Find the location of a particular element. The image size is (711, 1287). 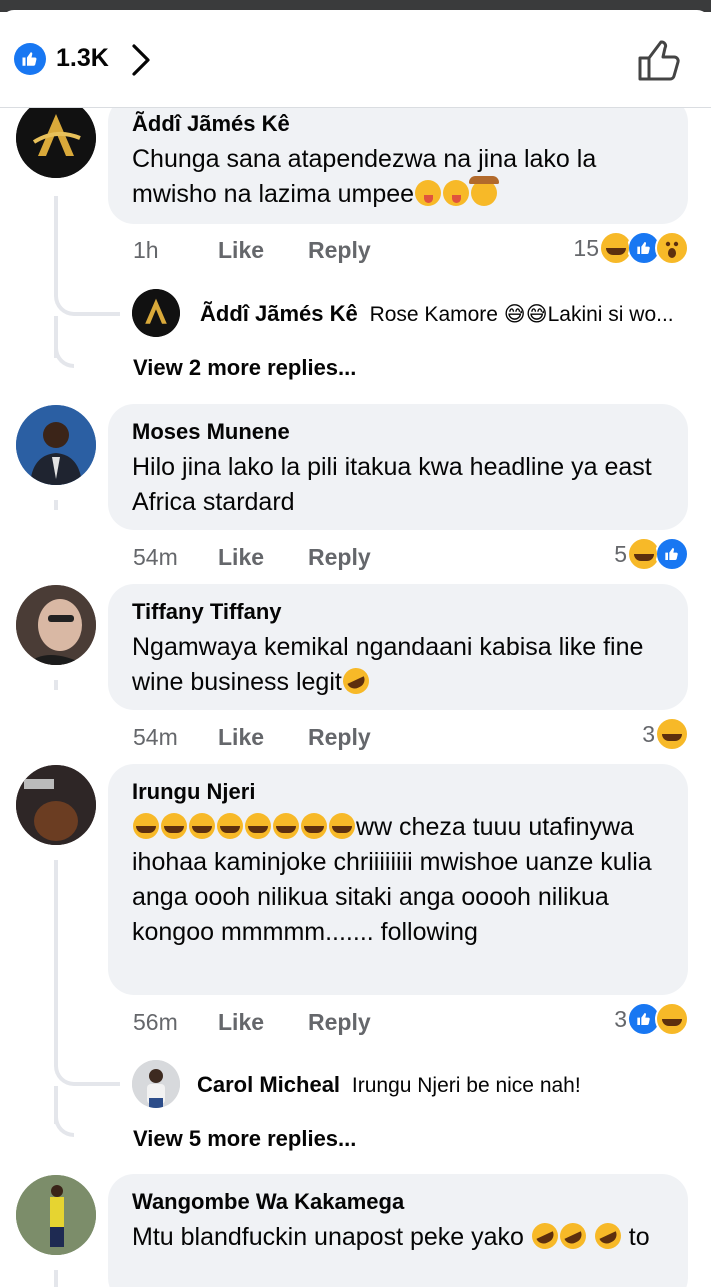

wow-icon is located at coordinates (672, 248).